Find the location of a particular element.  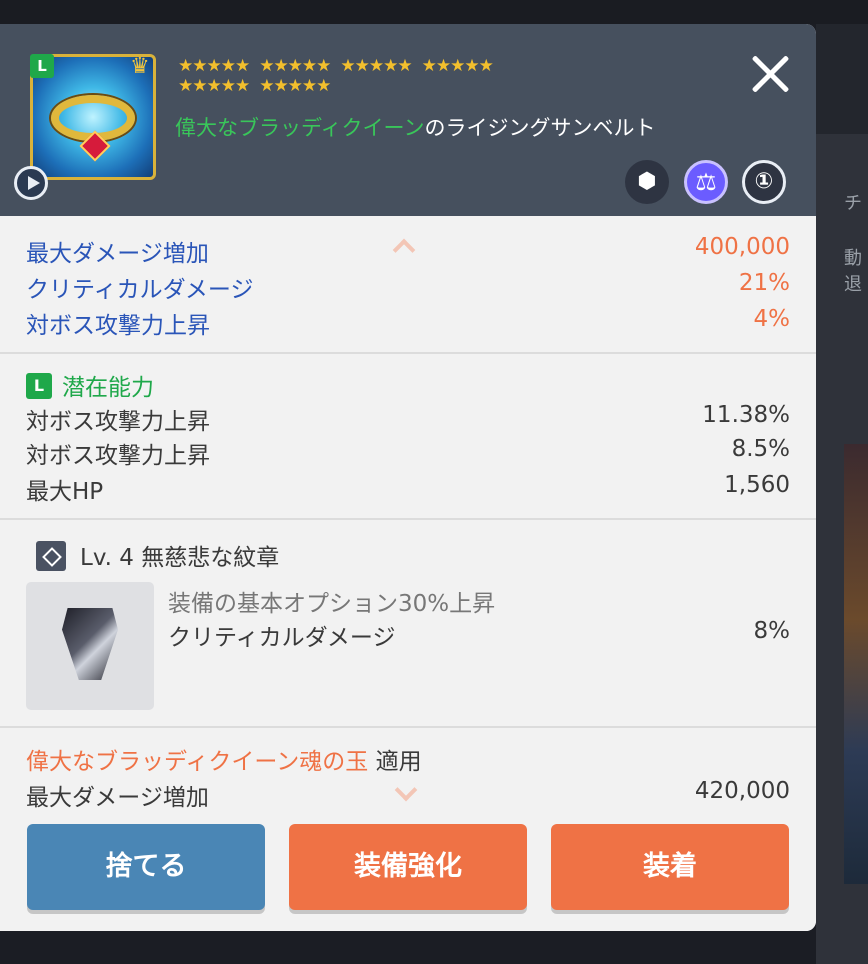

main-stat-row: 最大ダメージ増加 400,000 is located at coordinates (408, 252).